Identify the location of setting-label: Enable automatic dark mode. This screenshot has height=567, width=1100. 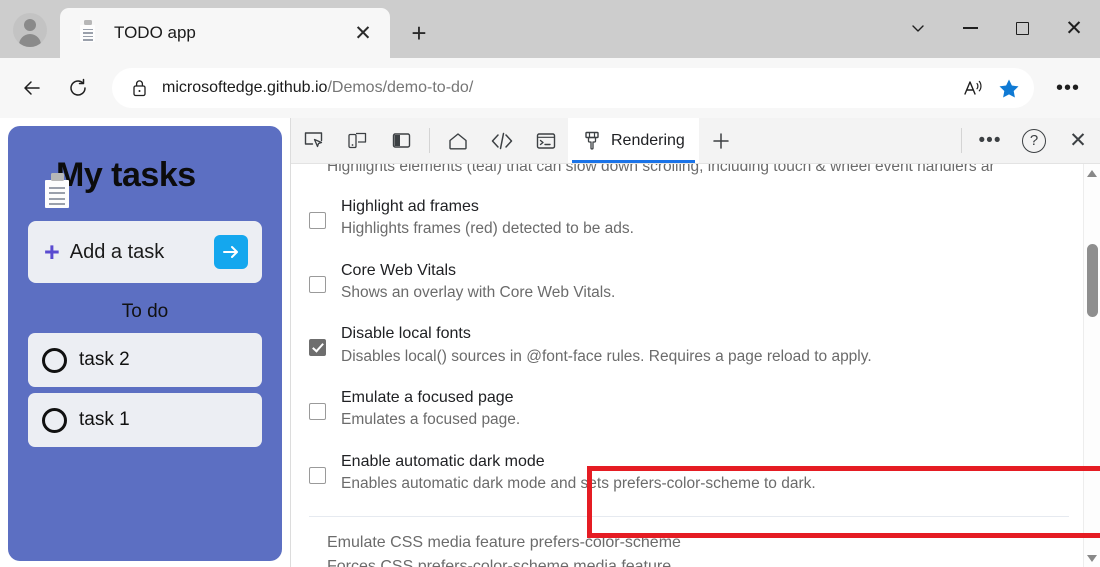
(443, 461).